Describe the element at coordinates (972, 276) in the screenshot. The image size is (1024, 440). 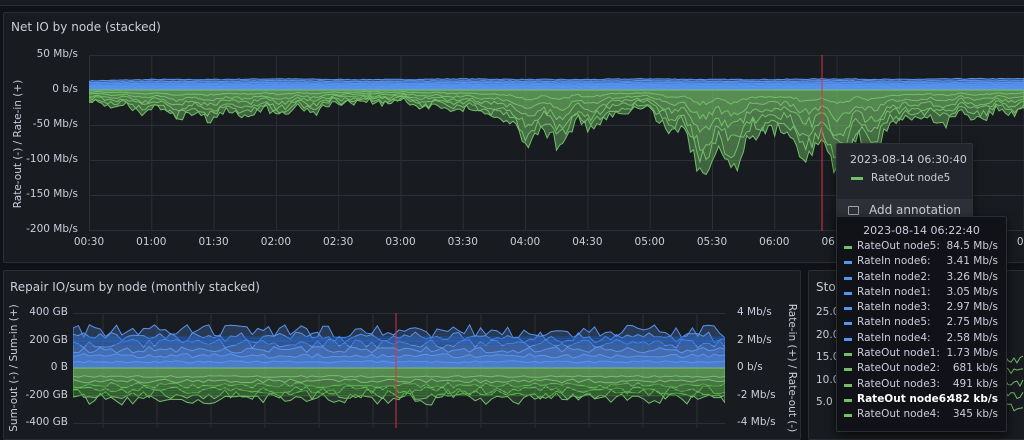
I see `series-value: 3.26 Mb/s` at that location.